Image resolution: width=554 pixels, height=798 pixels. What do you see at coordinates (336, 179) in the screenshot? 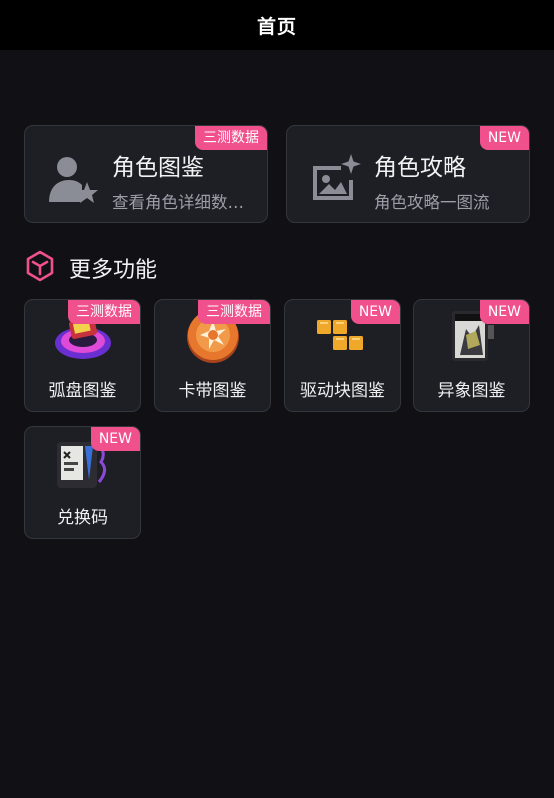
I see `image-sparkle-icon` at bounding box center [336, 179].